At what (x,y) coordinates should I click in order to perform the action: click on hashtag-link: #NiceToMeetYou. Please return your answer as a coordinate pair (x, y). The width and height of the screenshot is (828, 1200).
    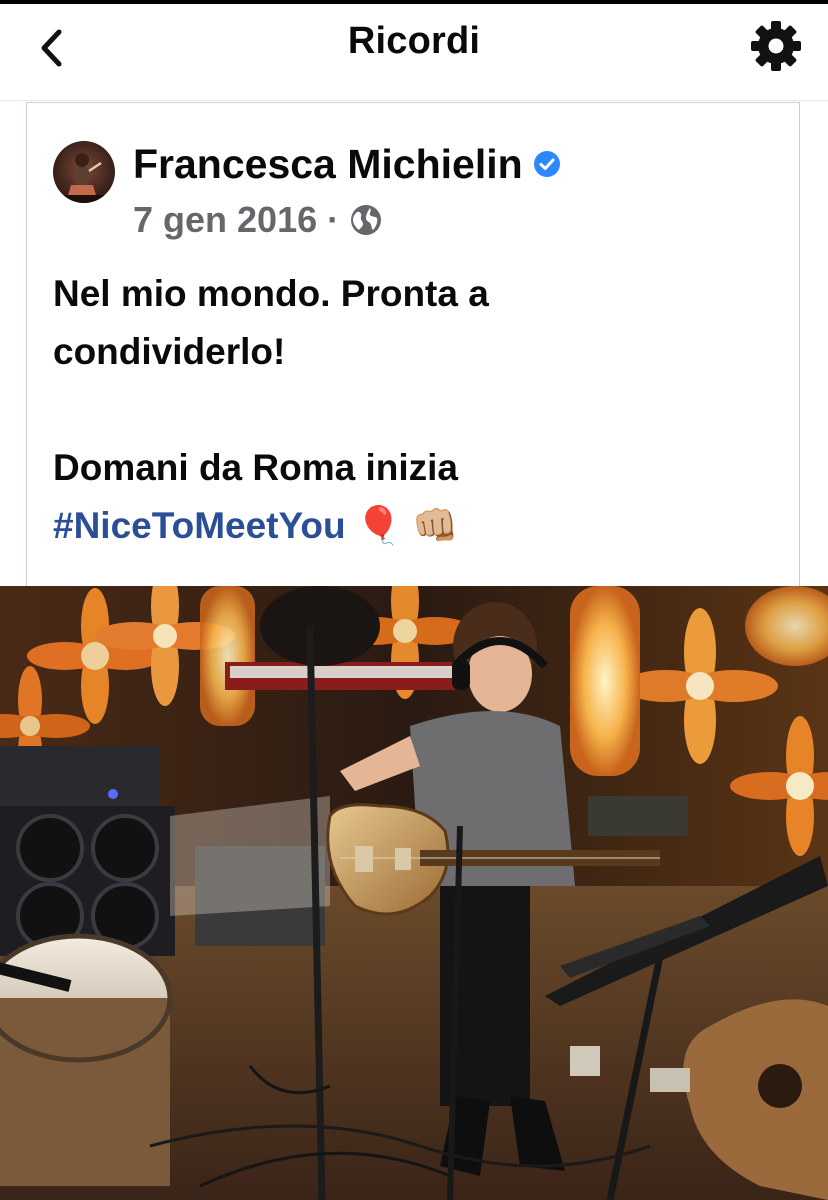
    Looking at the image, I should click on (199, 525).